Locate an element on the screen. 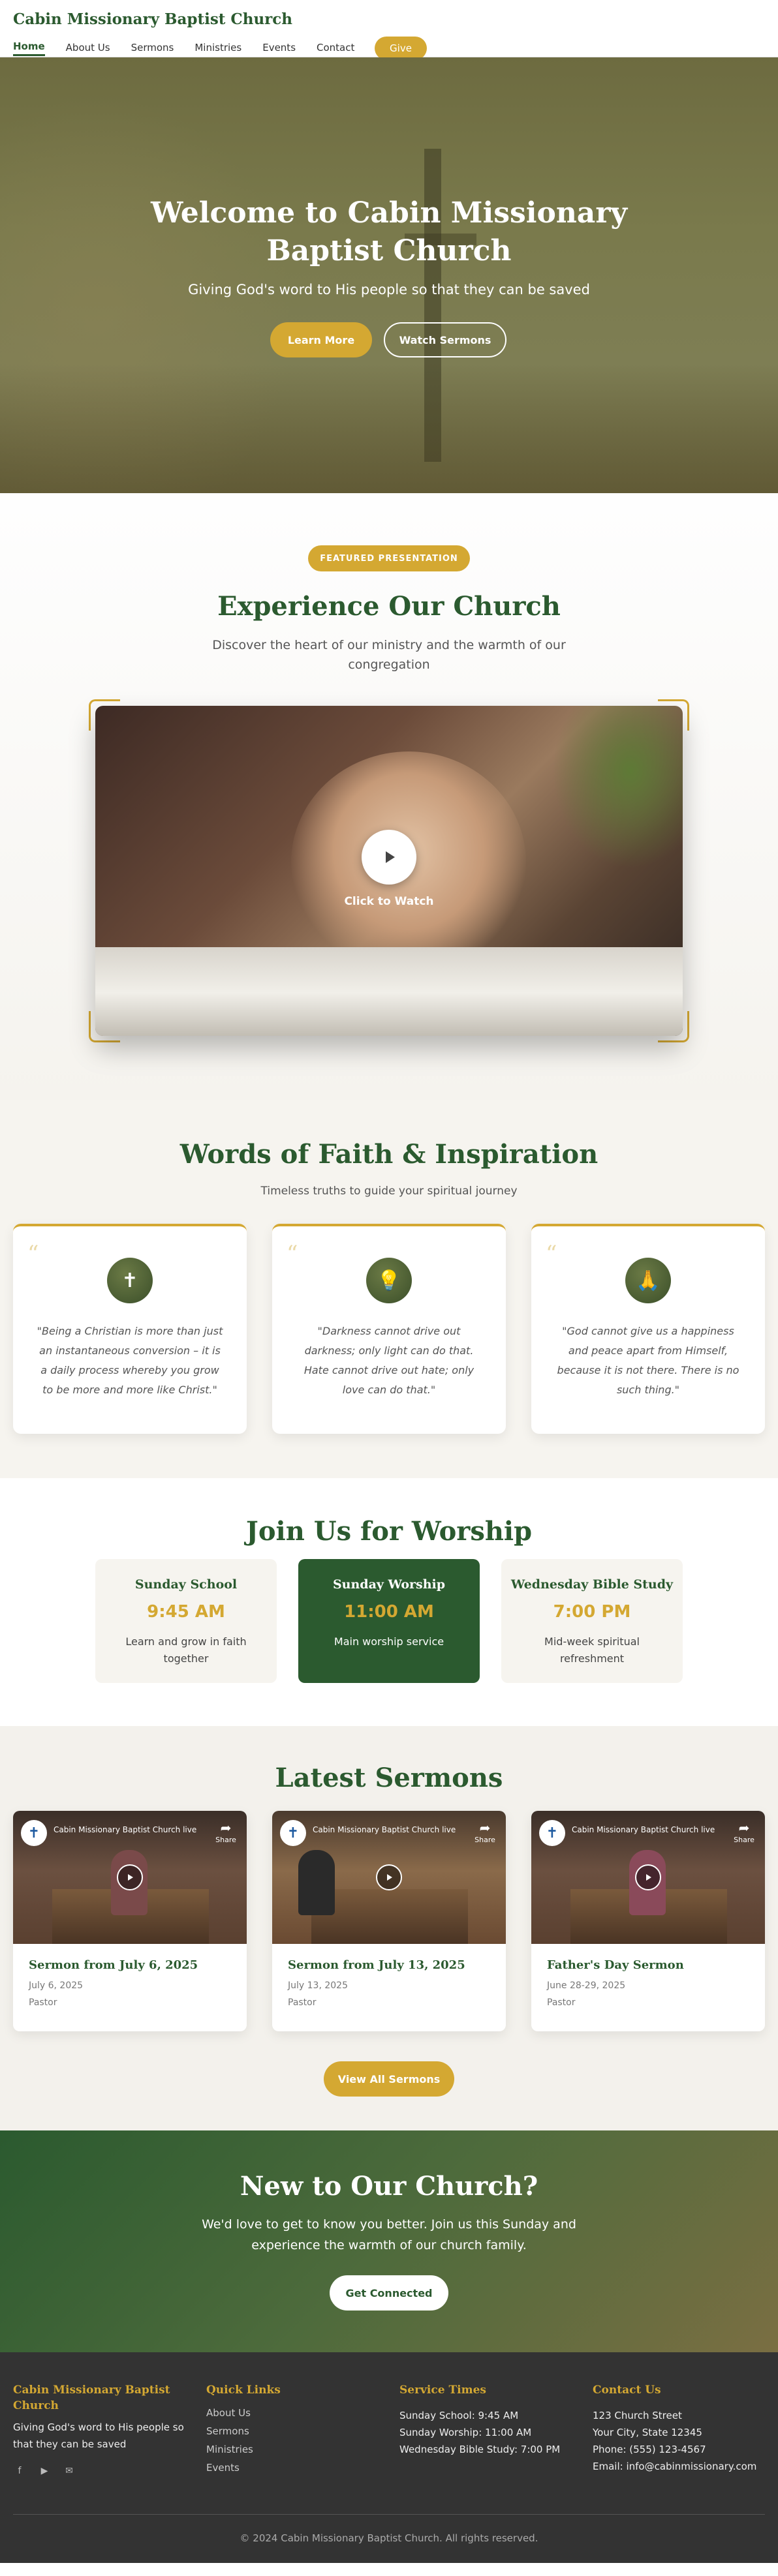 The width and height of the screenshot is (778, 2576). site-brand: Cabin Missionary Baptist Church is located at coordinates (152, 19).